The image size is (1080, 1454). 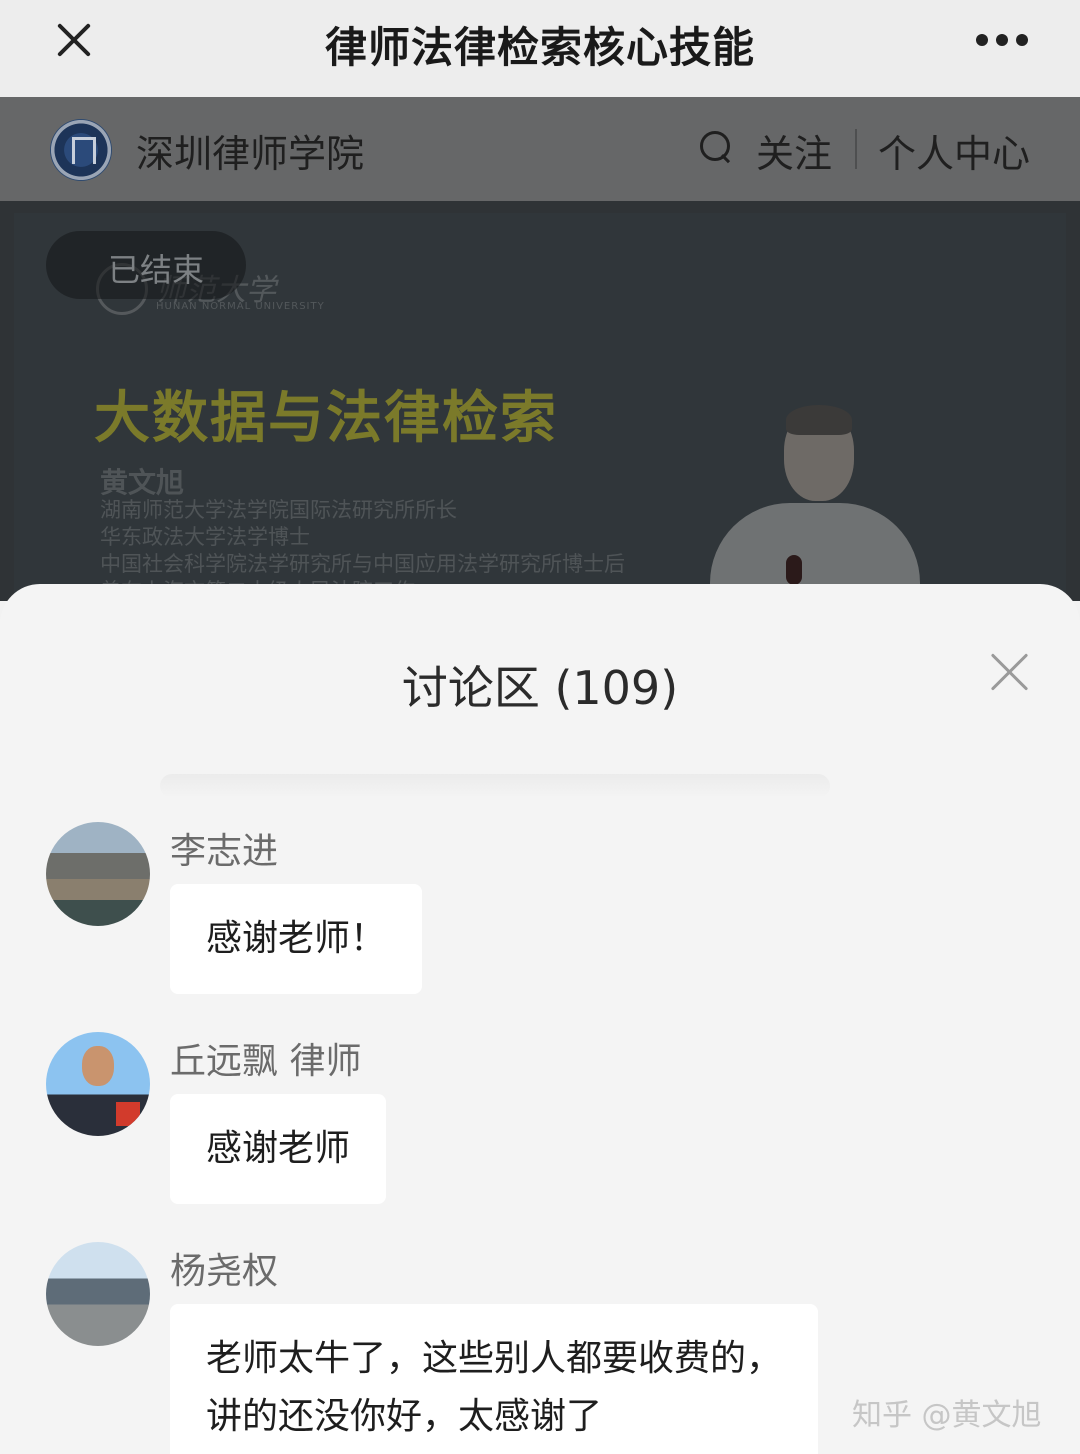 What do you see at coordinates (81, 150) in the screenshot?
I see `channel-logo` at bounding box center [81, 150].